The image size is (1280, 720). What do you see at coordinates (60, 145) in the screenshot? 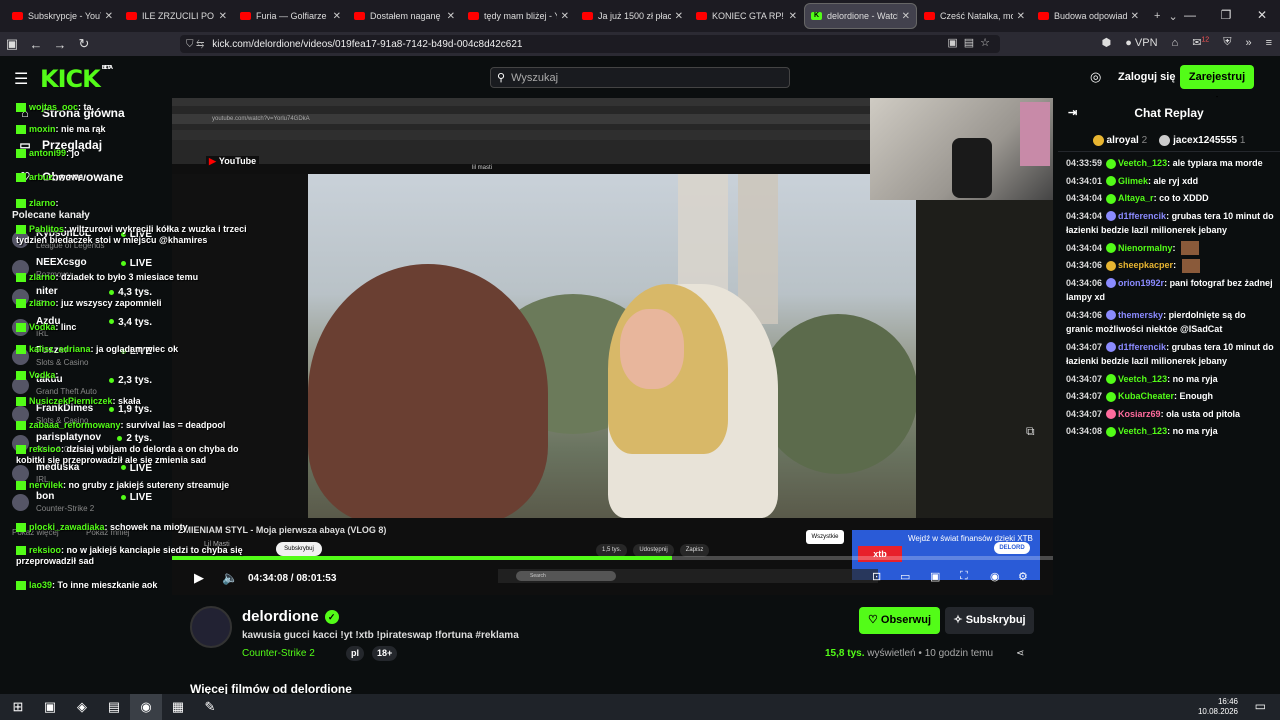
I see `sidebar-item-browse: ▭ Przeglądaj` at bounding box center [60, 145].